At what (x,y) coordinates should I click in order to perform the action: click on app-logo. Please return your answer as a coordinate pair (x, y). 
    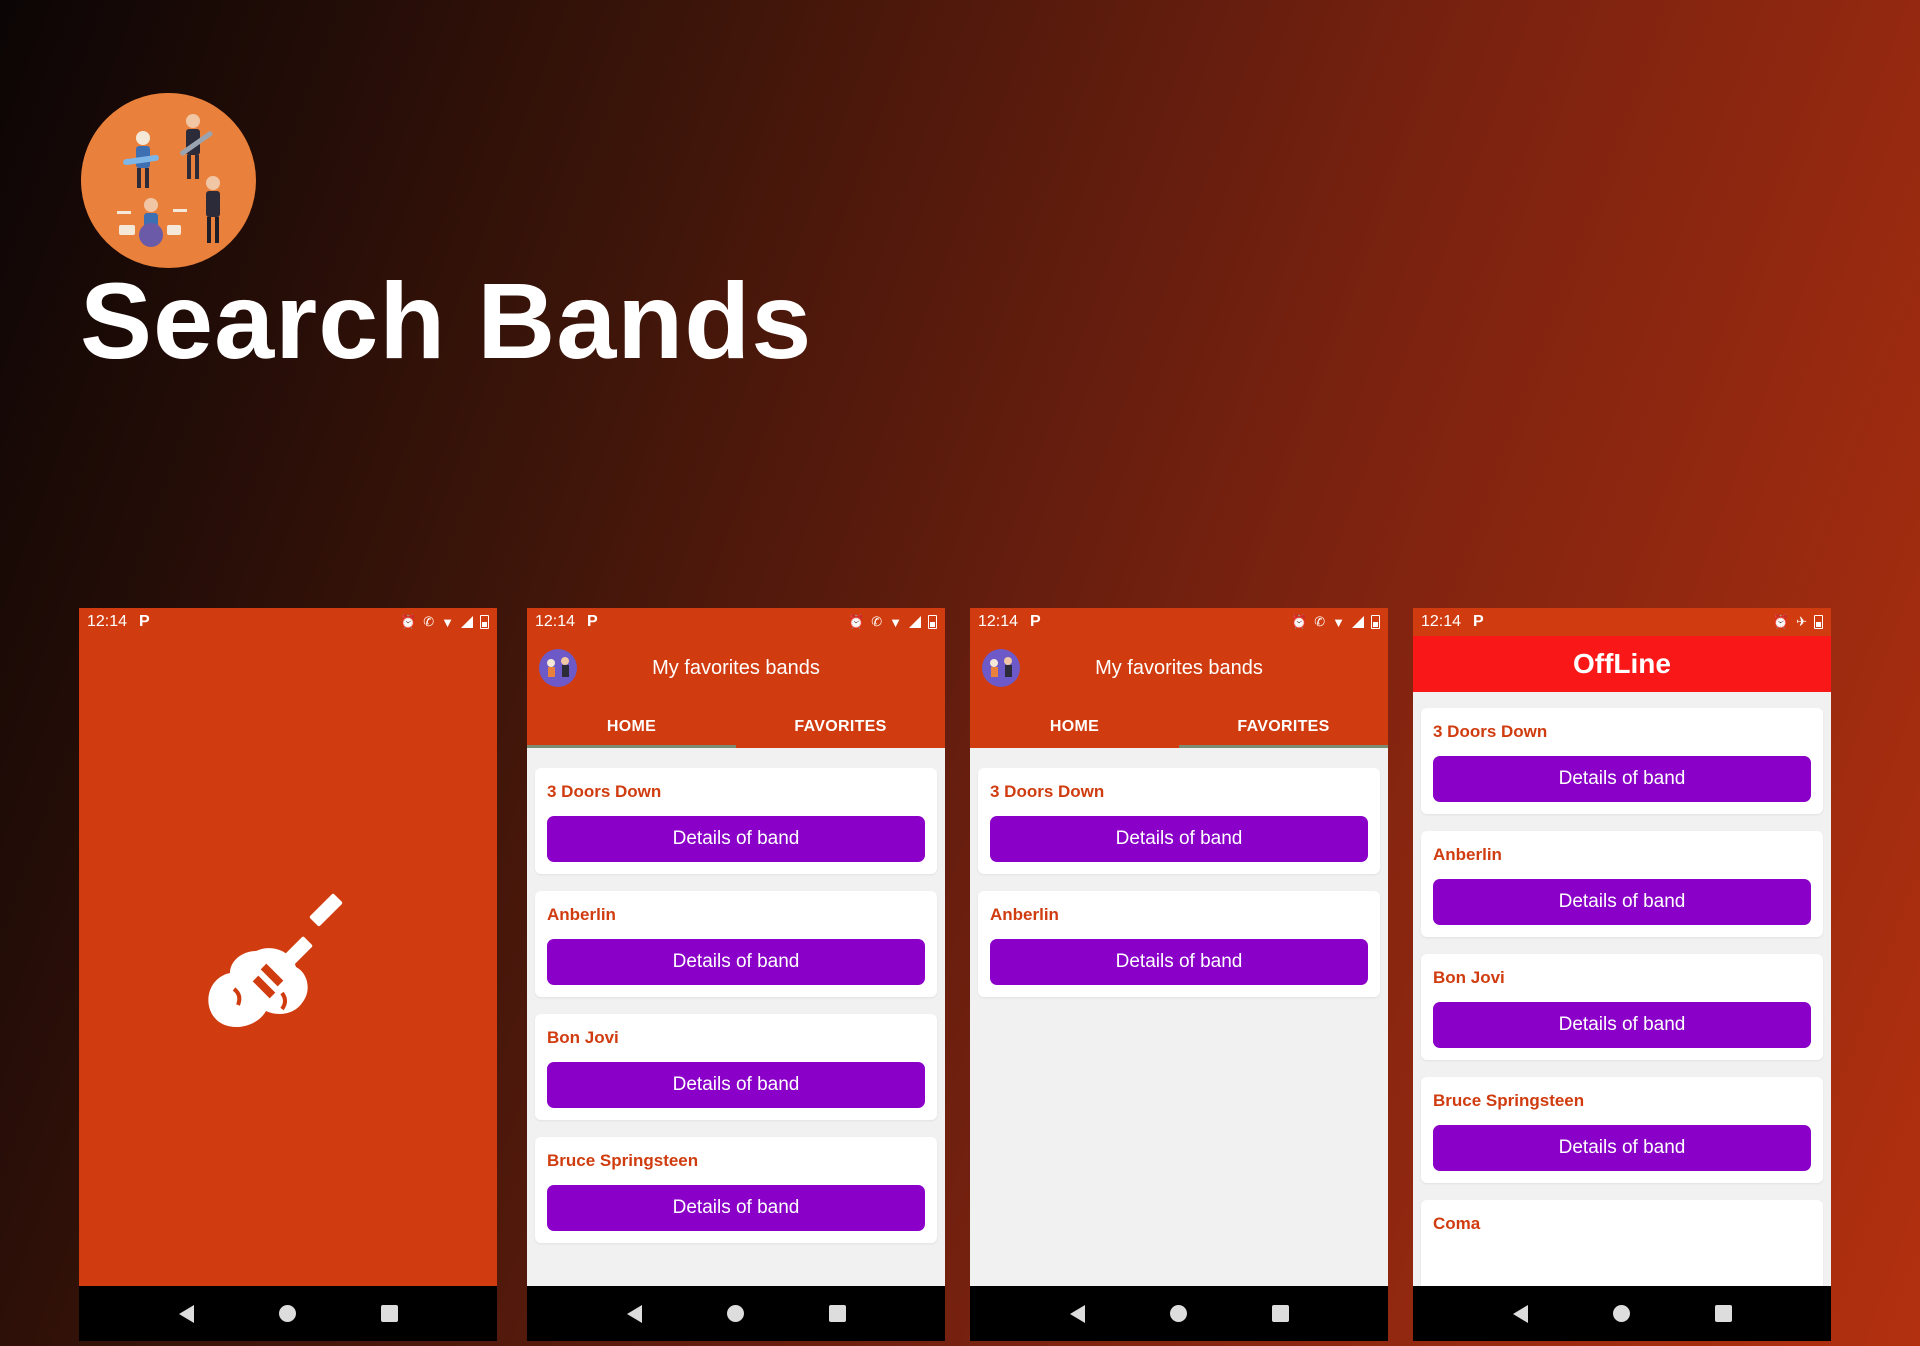
    Looking at the image, I should click on (168, 180).